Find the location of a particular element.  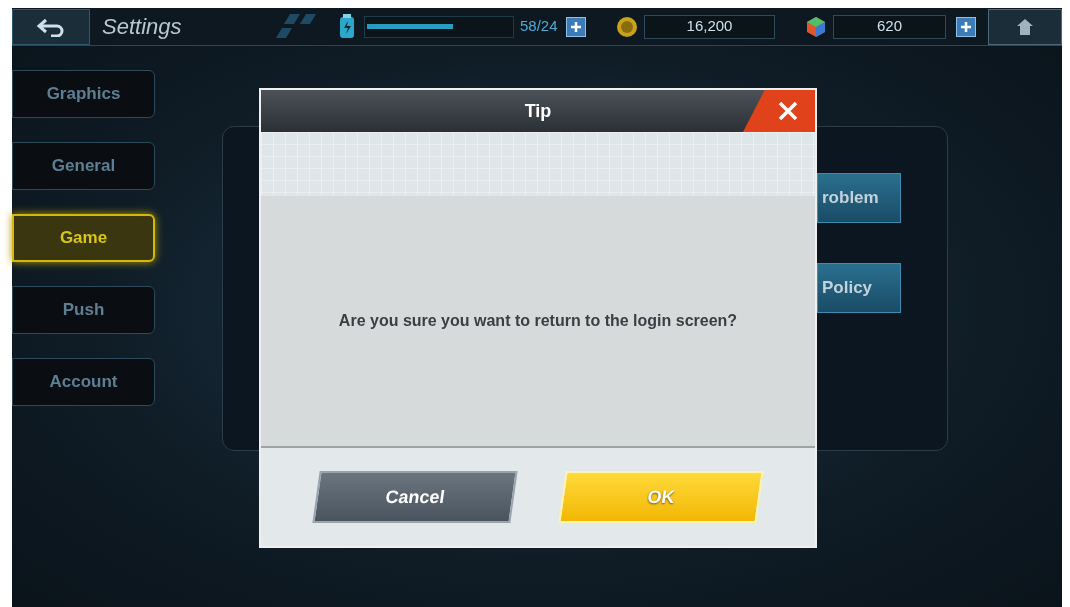

battery-icon is located at coordinates (347, 26).